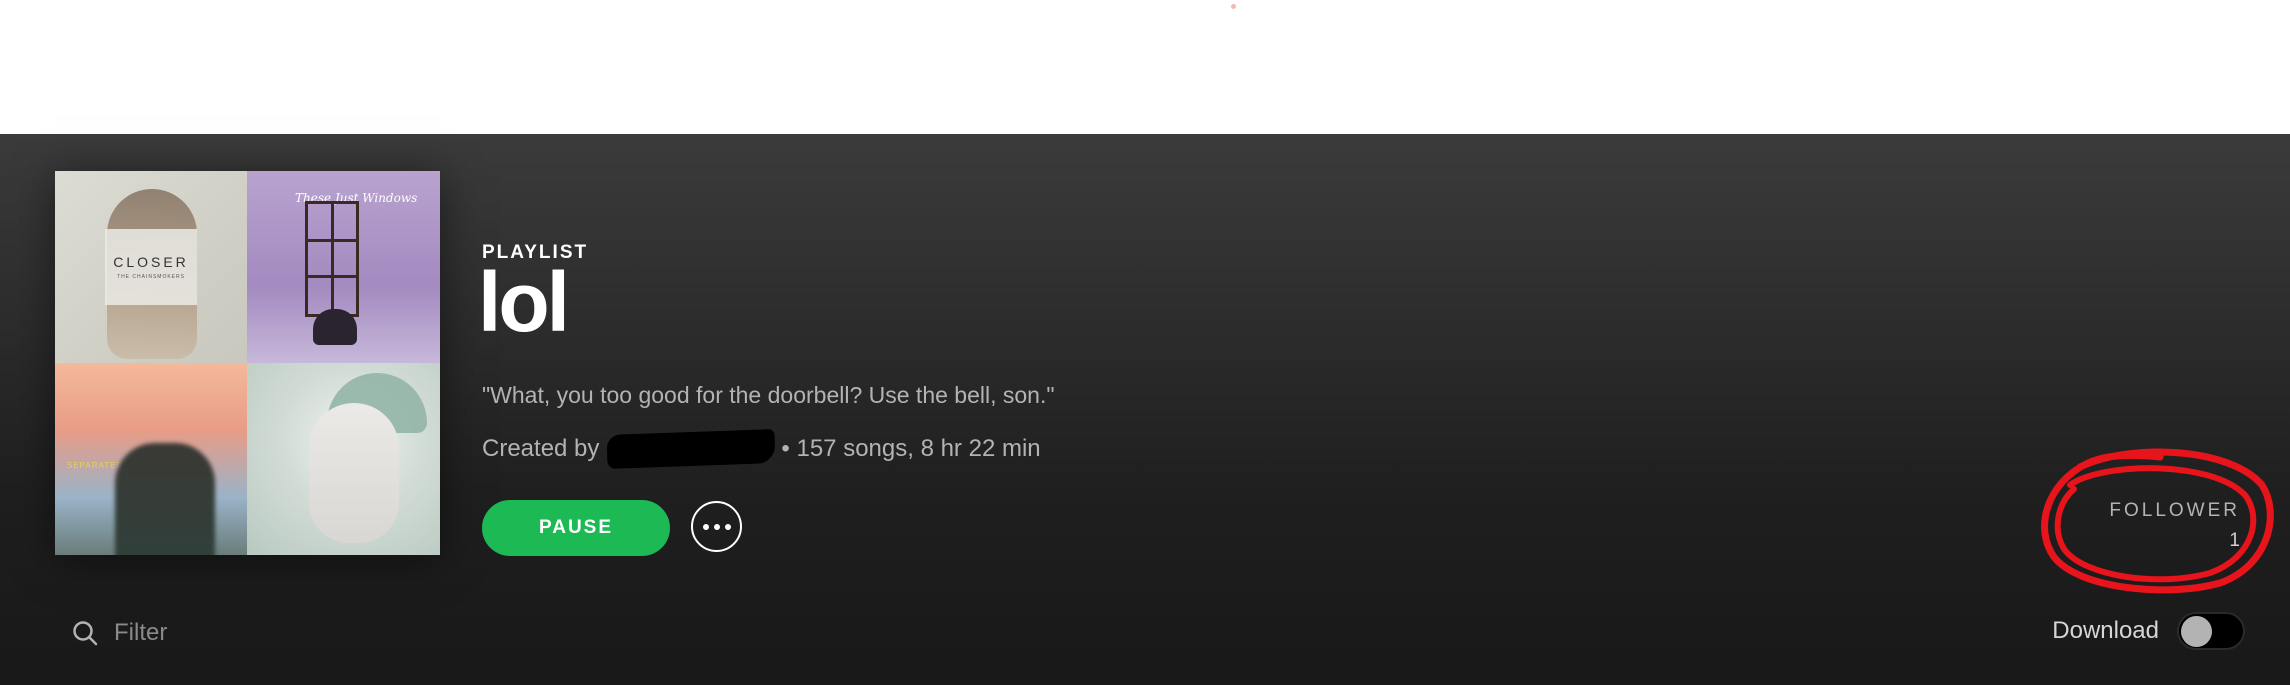  I want to click on playlist-meta: Created by • 157 songs, 8 hr 22 min, so click(761, 449).